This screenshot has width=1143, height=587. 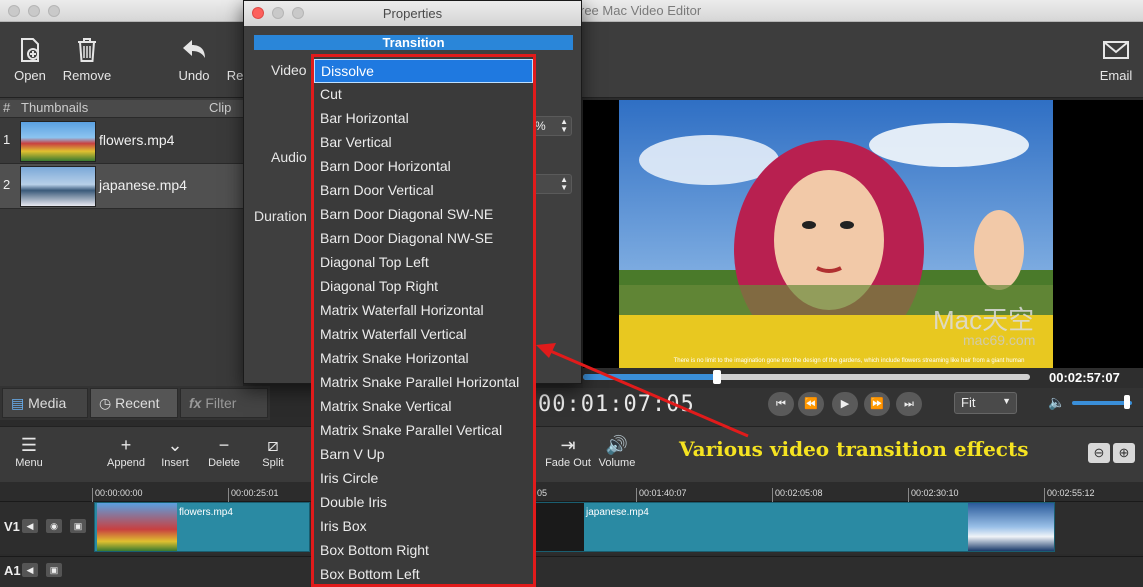 I want to click on zoom-window-button, so click(x=54, y=11).